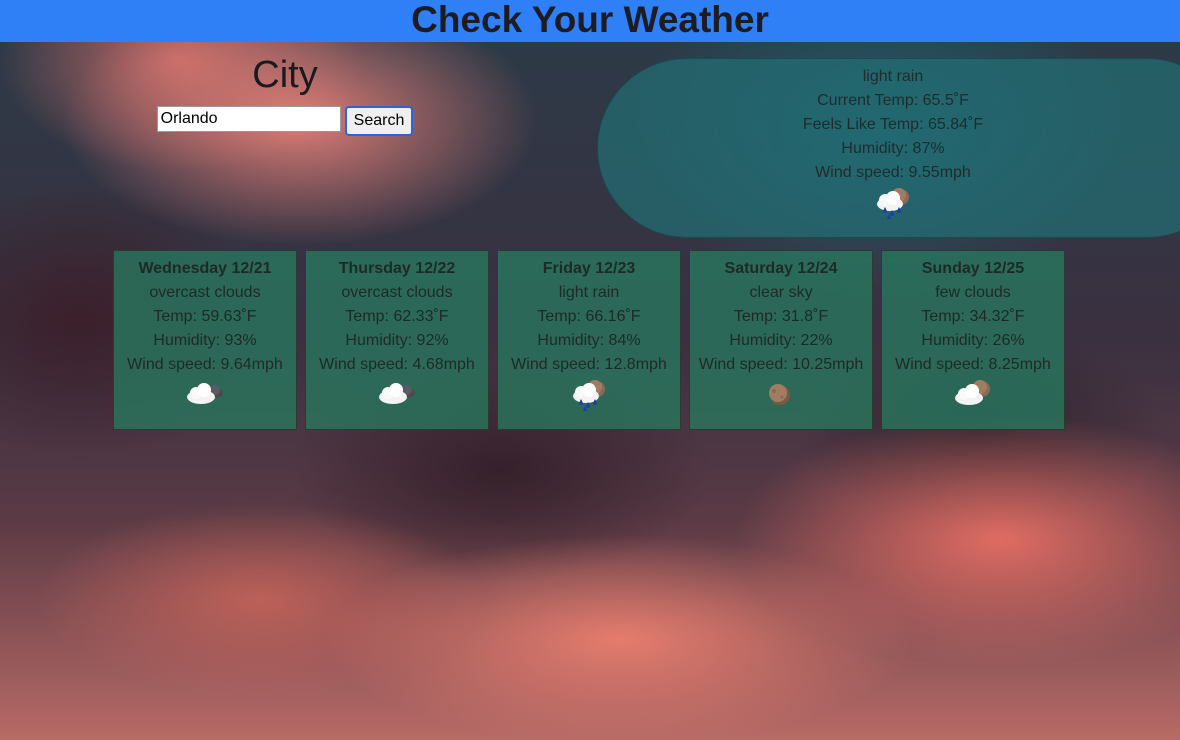 The height and width of the screenshot is (740, 1180). Describe the element at coordinates (205, 316) in the screenshot. I see `forecast-temp: Temp: 59.63˚F` at that location.